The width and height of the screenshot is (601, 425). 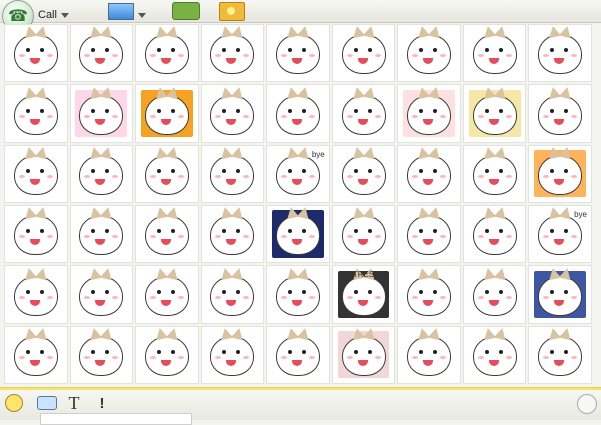 I want to click on nudge-button: !, so click(x=102, y=403).